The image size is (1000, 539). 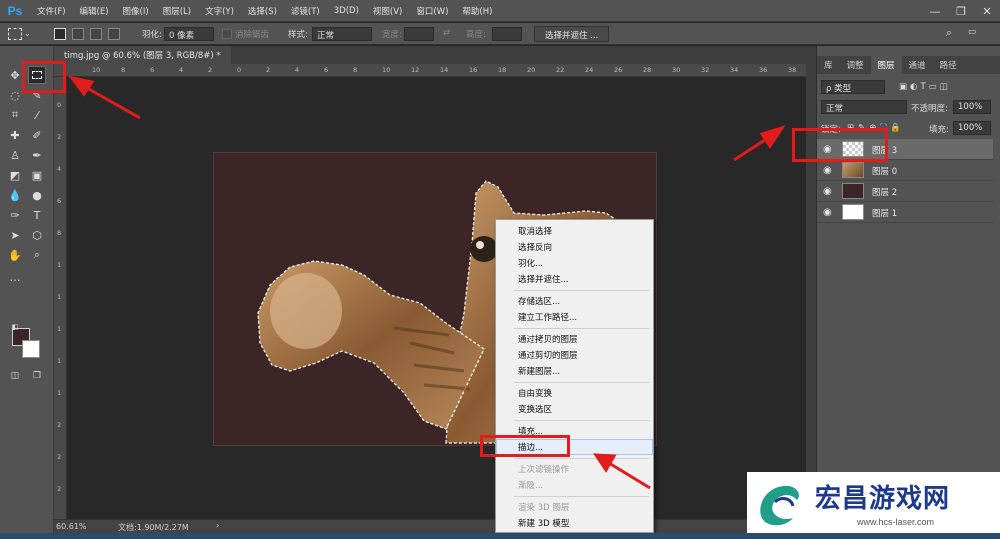 I want to click on windows-taskbar, so click(x=500, y=536).